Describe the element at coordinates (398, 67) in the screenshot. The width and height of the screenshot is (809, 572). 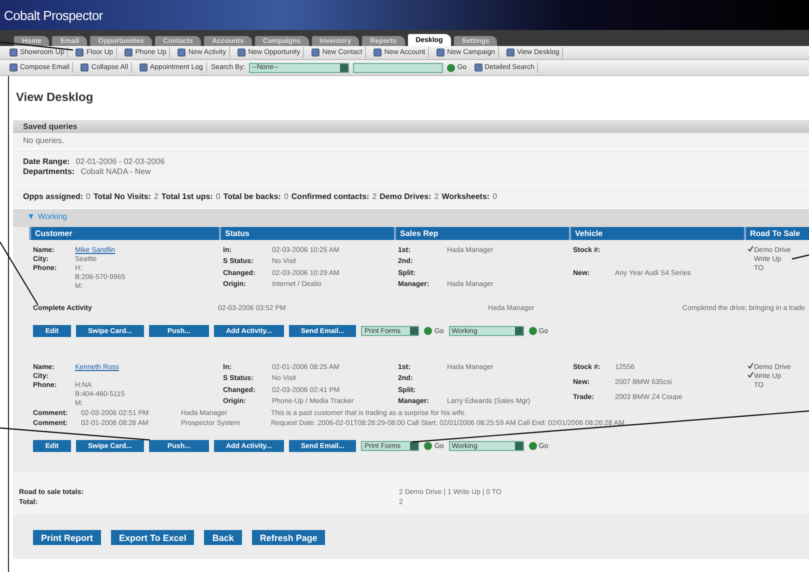
I see `search-field` at that location.